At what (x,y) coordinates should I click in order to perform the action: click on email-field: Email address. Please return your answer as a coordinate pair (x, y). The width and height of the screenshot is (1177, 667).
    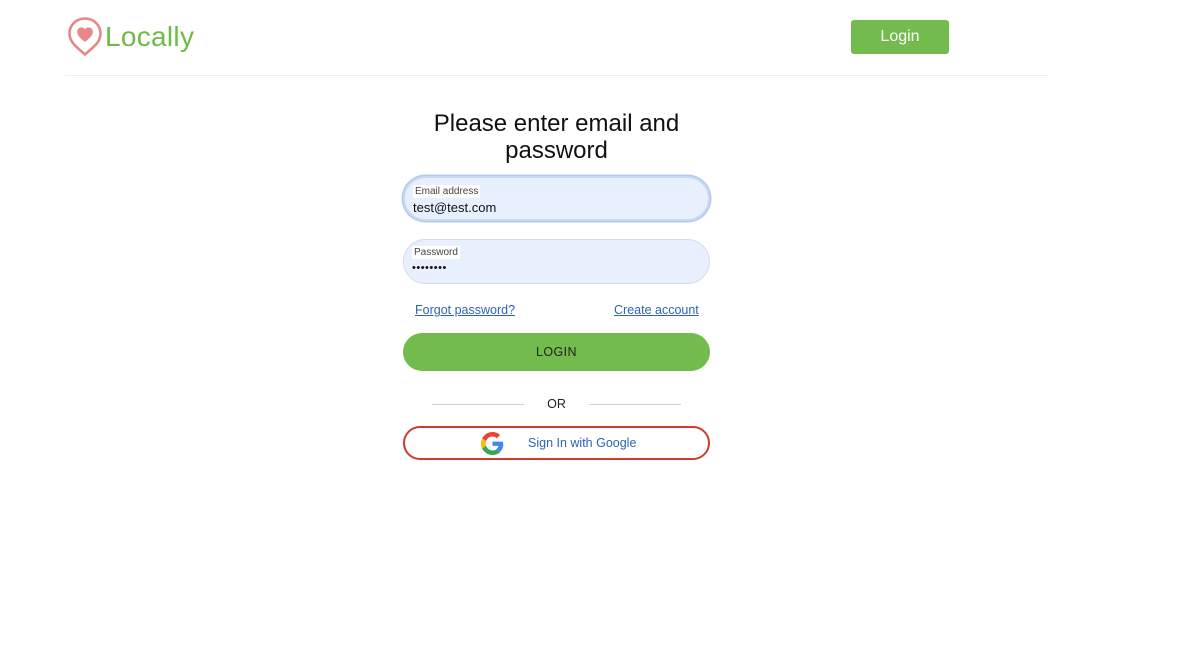
    Looking at the image, I should click on (556, 198).